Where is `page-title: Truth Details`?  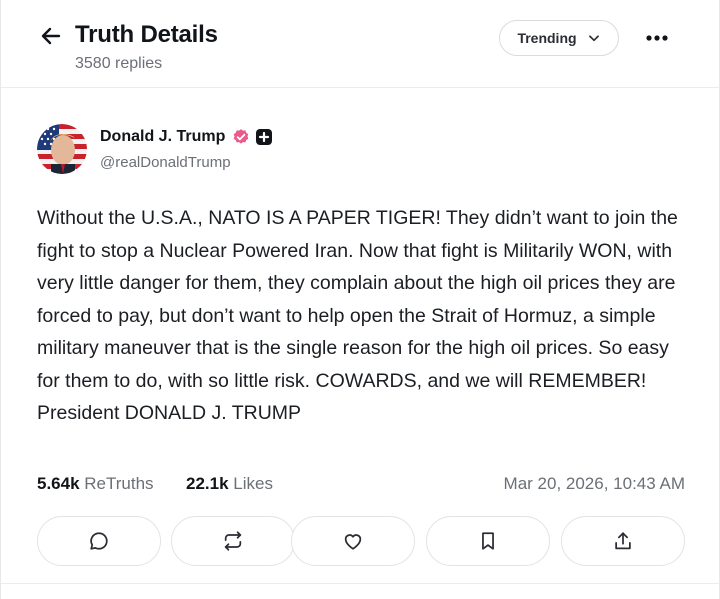
page-title: Truth Details is located at coordinates (146, 34).